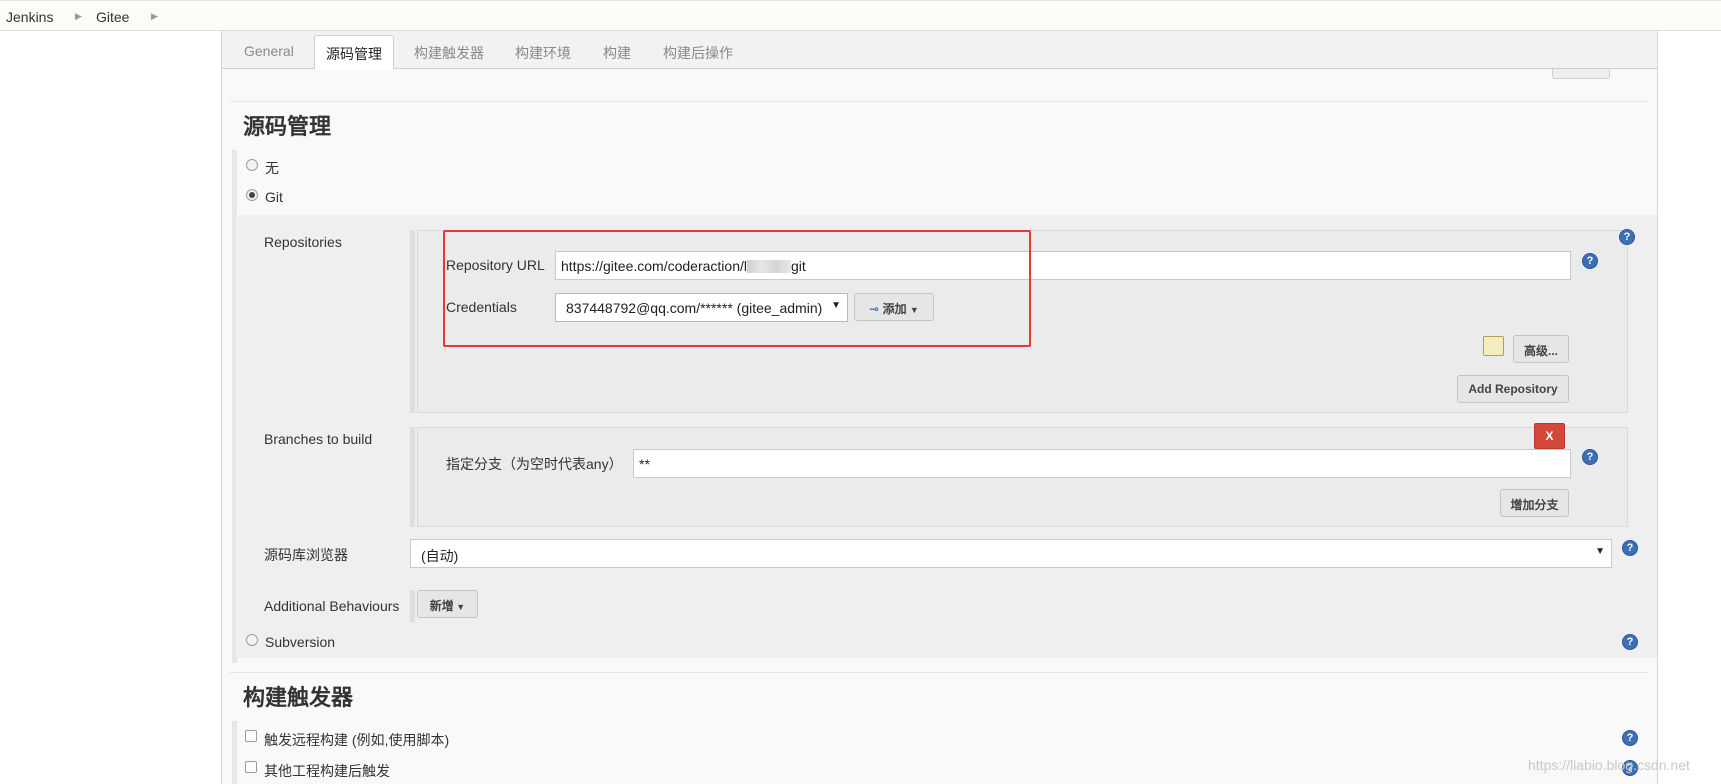  What do you see at coordinates (449, 53) in the screenshot?
I see `tab-triggers: 构建触发器` at bounding box center [449, 53].